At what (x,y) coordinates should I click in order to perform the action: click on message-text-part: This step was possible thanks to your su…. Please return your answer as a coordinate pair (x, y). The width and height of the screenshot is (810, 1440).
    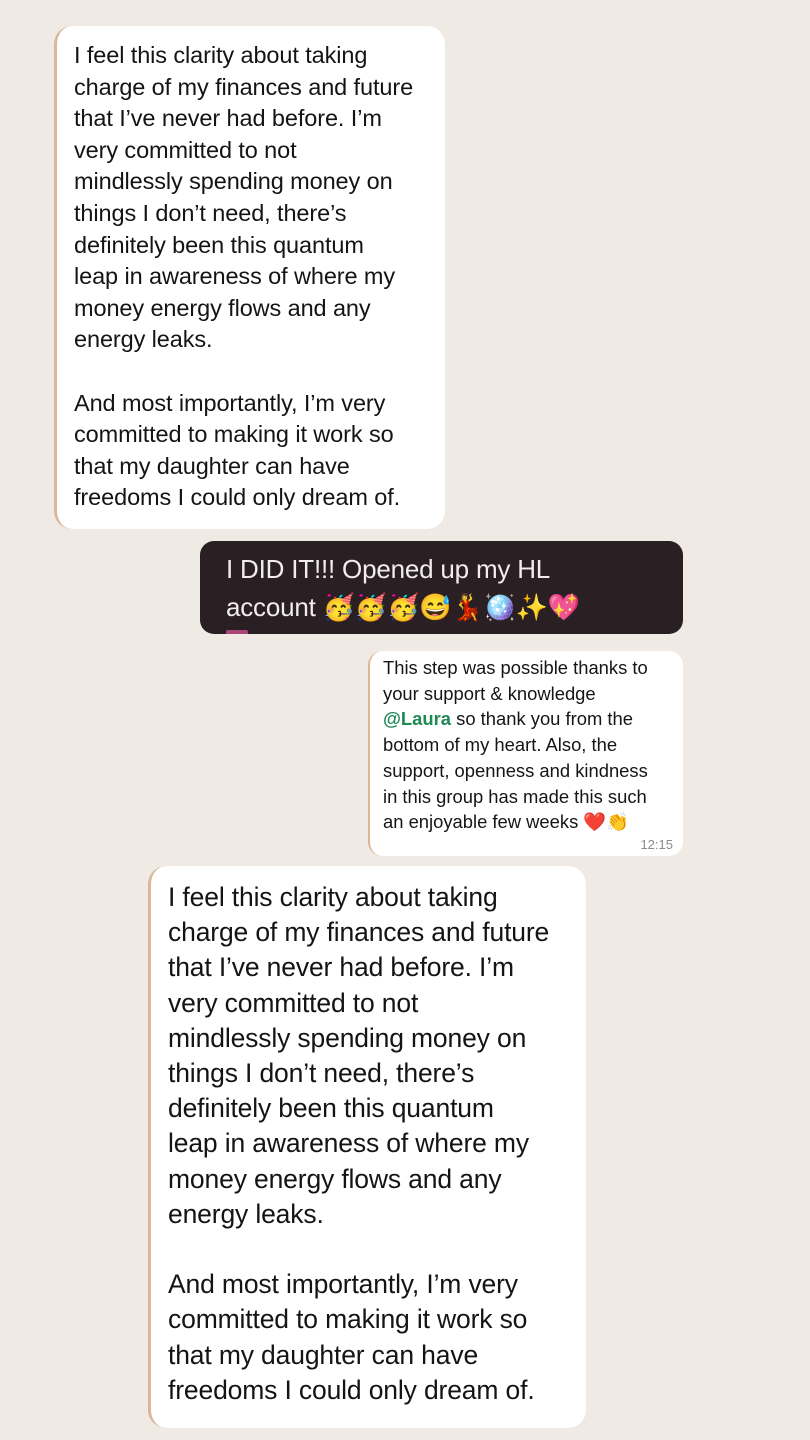
    Looking at the image, I should click on (515, 680).